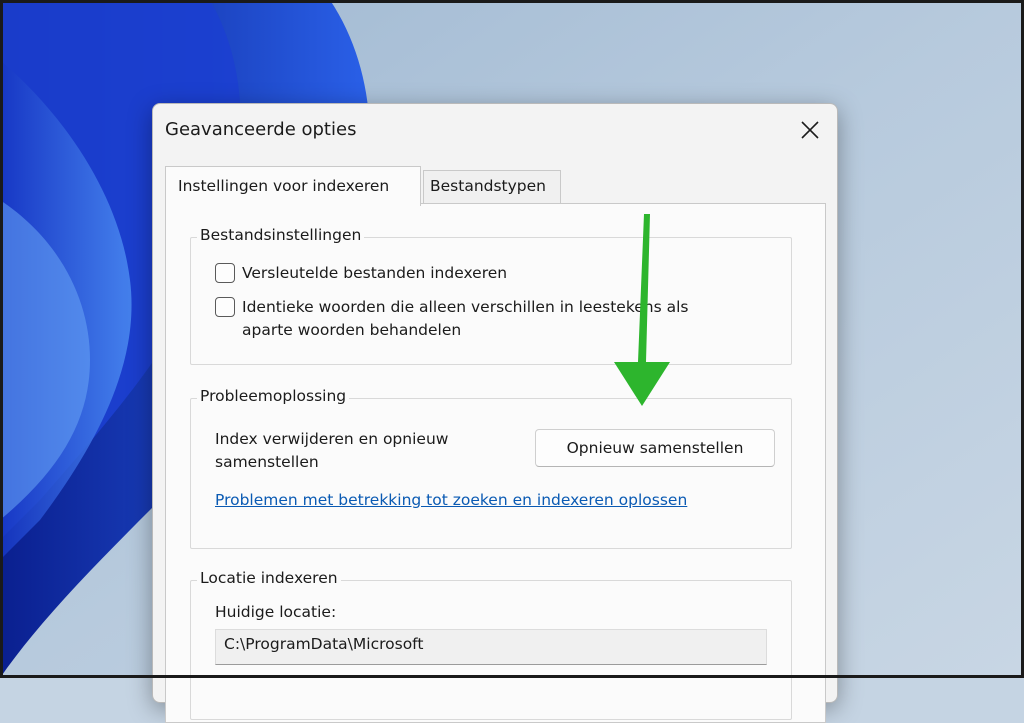 This screenshot has height=723, width=1024. What do you see at coordinates (491, 647) in the screenshot?
I see `current-location-field: C:\ProgramData\Microsoft` at bounding box center [491, 647].